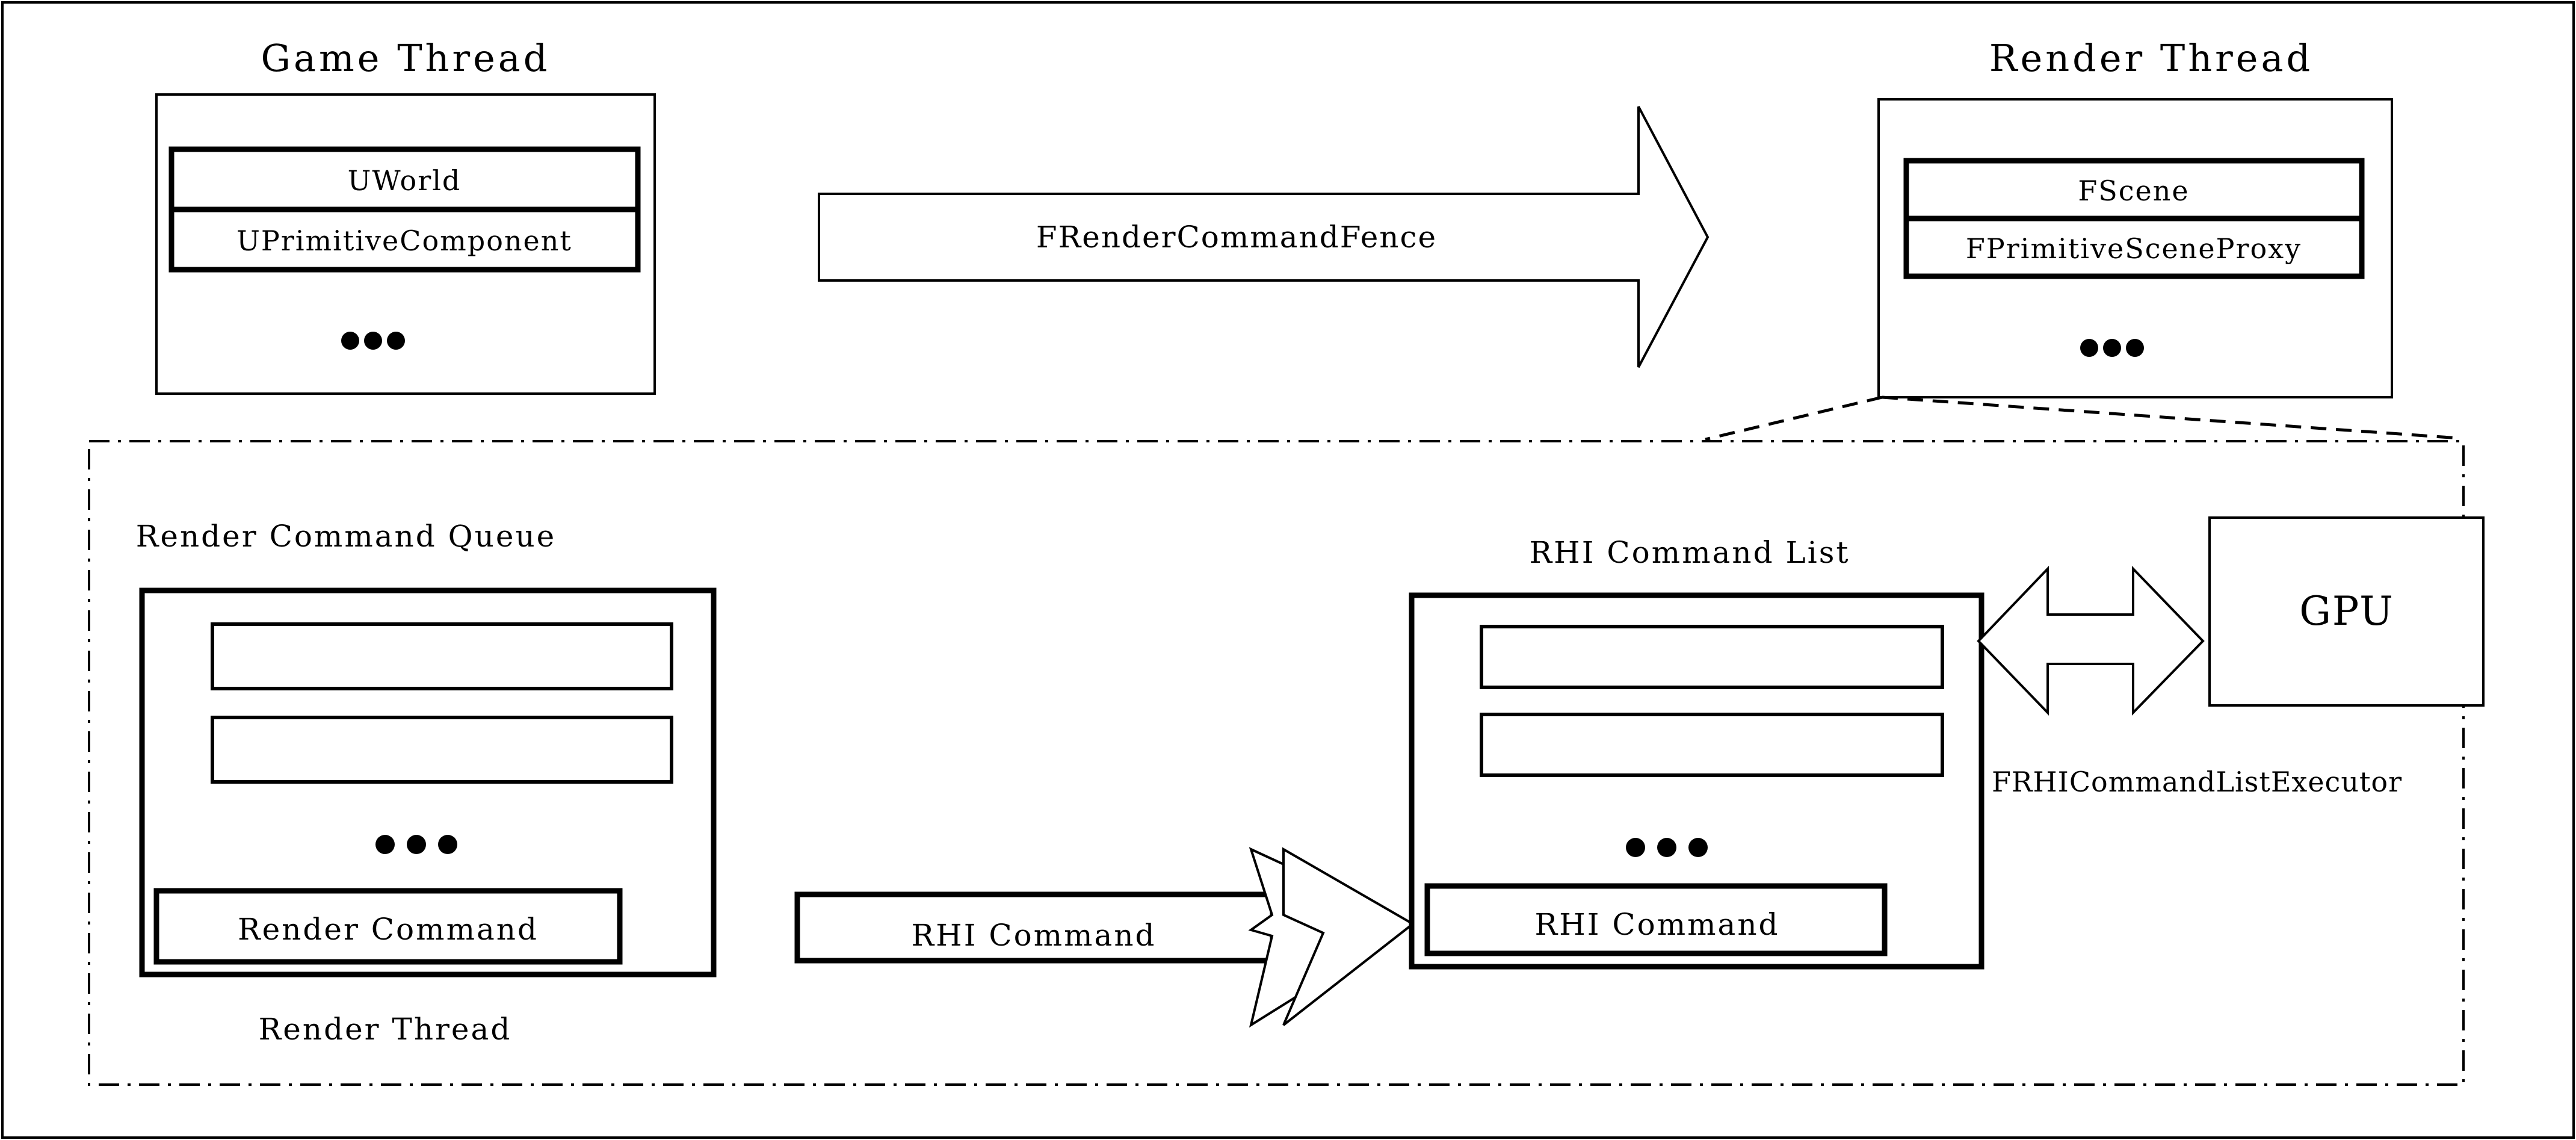  Describe the element at coordinates (1667, 847) in the screenshot. I see `rhi-command-list-ellipsis-icon` at that location.